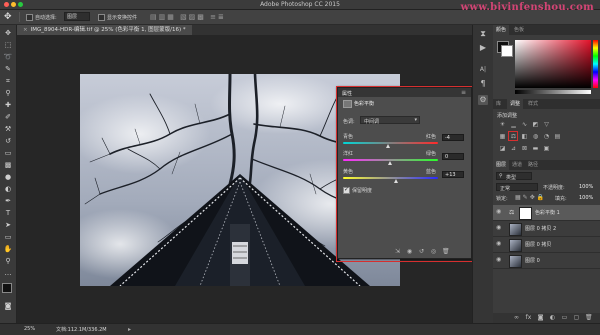 Image resolution: width=600 pixels, height=335 pixels. What do you see at coordinates (546, 148) in the screenshot?
I see `selective-color-icon: ▣` at bounding box center [546, 148].